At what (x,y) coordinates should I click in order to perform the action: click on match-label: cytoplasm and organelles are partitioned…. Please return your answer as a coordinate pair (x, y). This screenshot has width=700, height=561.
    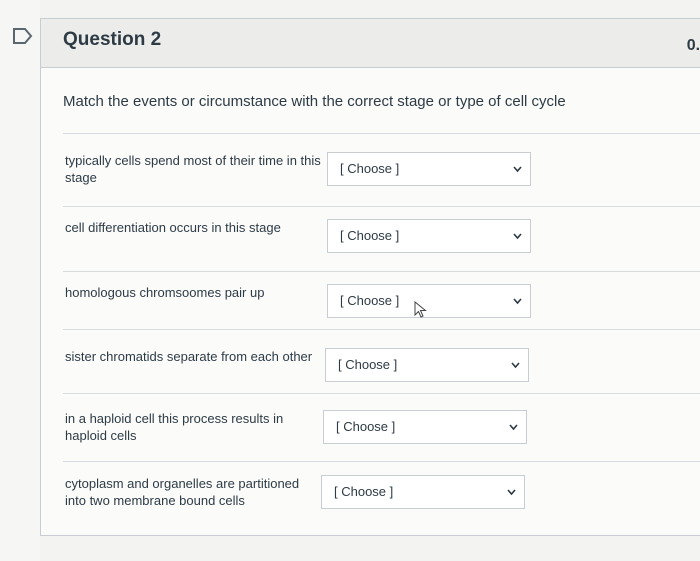
    Looking at the image, I should click on (182, 492).